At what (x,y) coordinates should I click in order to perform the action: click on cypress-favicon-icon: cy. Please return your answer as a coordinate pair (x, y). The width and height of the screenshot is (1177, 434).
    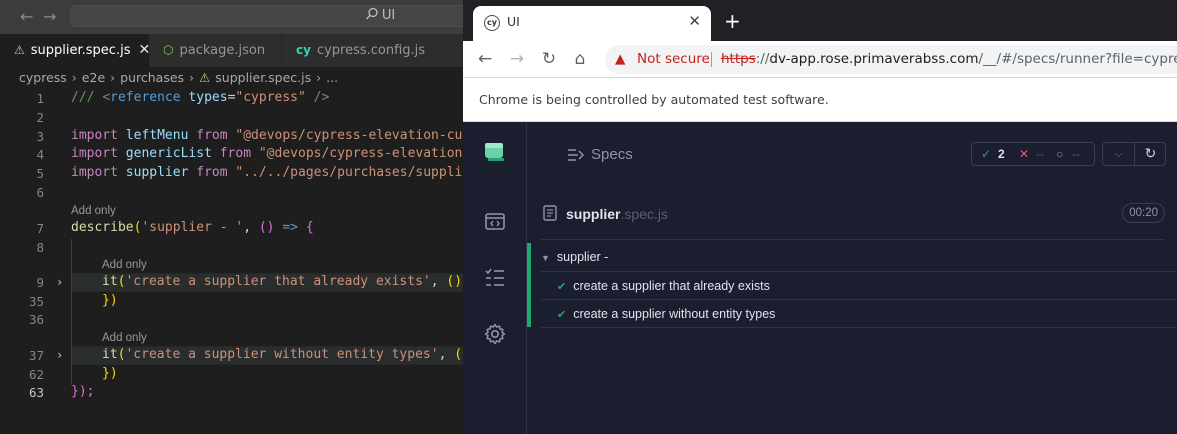
    Looking at the image, I should click on (492, 23).